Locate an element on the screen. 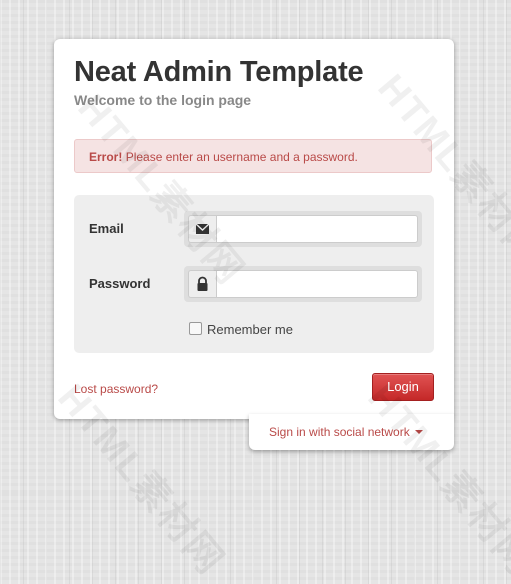 The image size is (511, 584). password-field-group is located at coordinates (303, 284).